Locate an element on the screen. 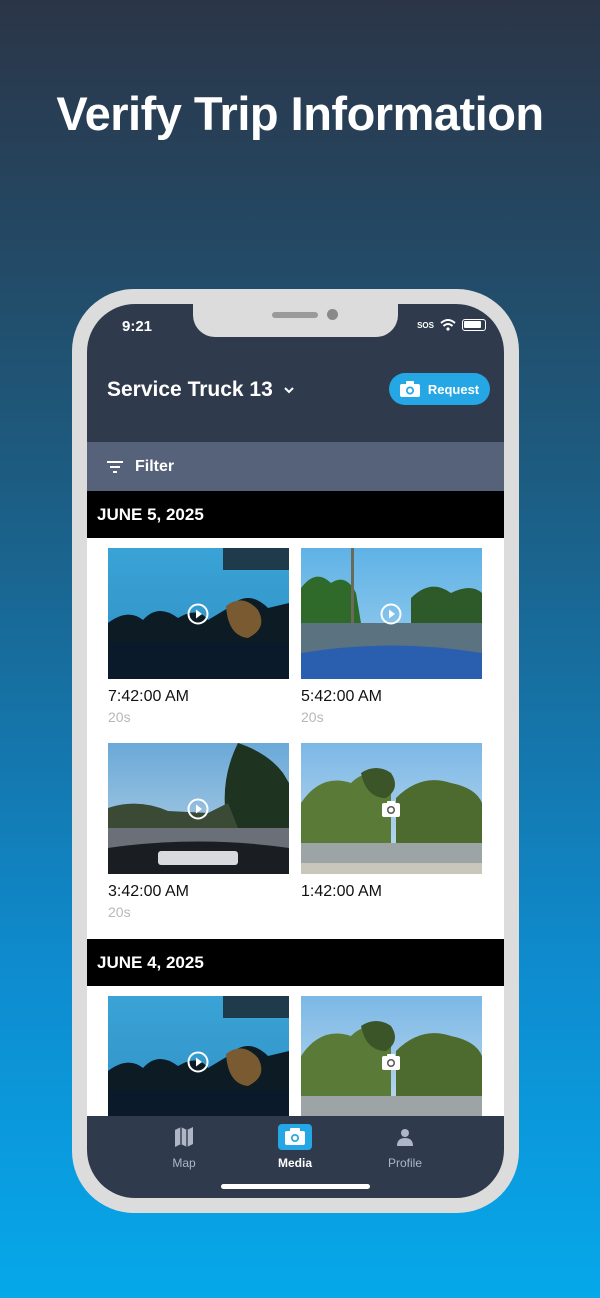 This screenshot has height=1298, width=600. map-icon is located at coordinates (184, 1137).